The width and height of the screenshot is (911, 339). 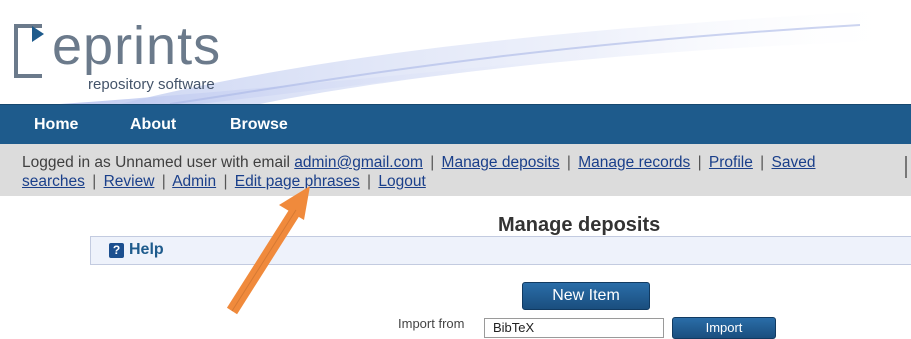 What do you see at coordinates (259, 125) in the screenshot?
I see `nav-browse-link: Browse` at bounding box center [259, 125].